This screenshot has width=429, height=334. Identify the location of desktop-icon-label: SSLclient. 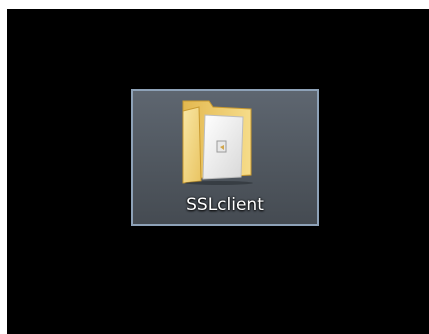
(225, 205).